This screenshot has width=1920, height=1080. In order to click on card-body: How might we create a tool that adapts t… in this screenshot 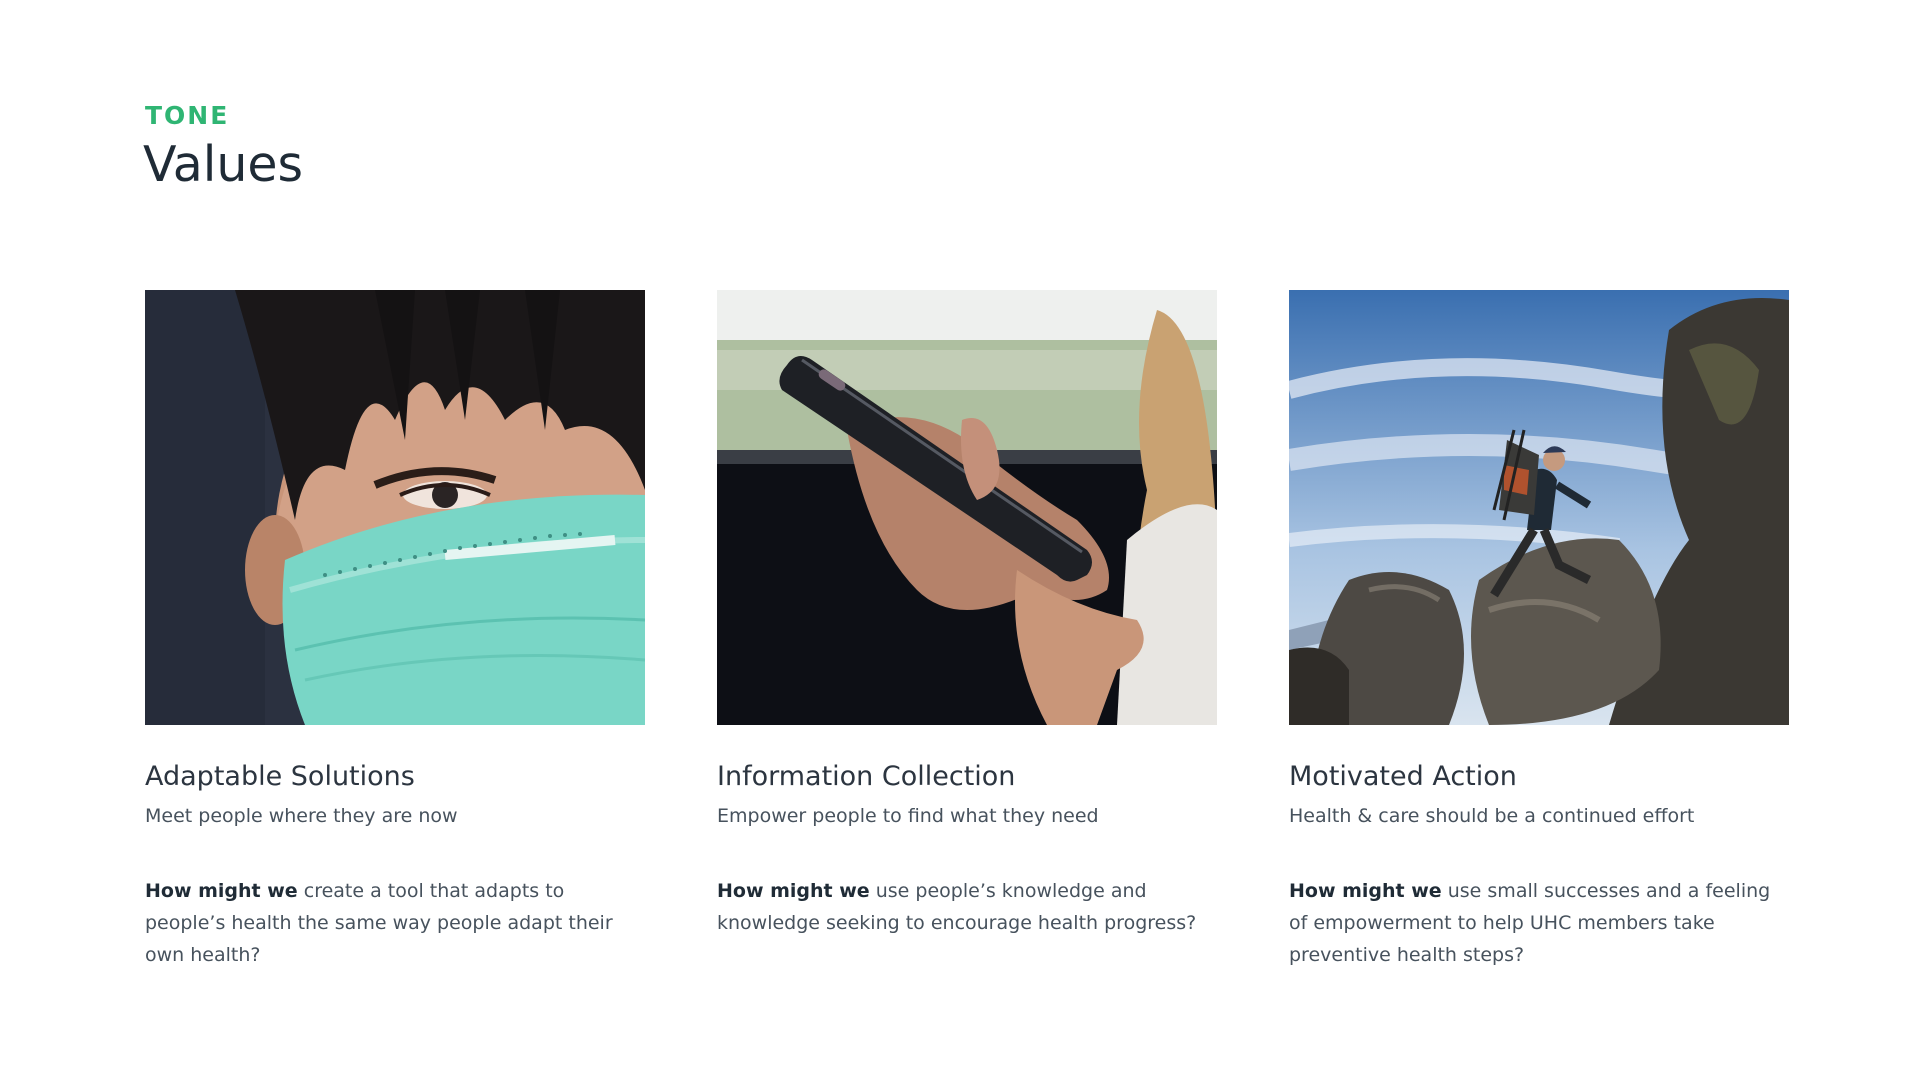, I will do `click(395, 923)`.